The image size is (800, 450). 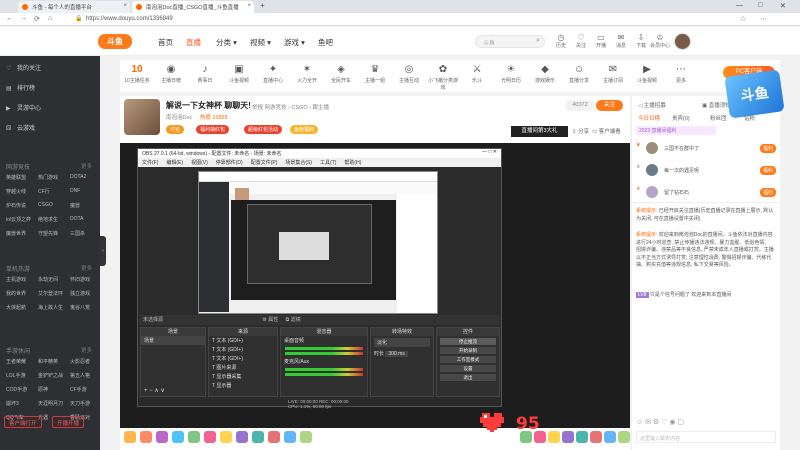 I want to click on nav-live: 直播, so click(x=193, y=42).